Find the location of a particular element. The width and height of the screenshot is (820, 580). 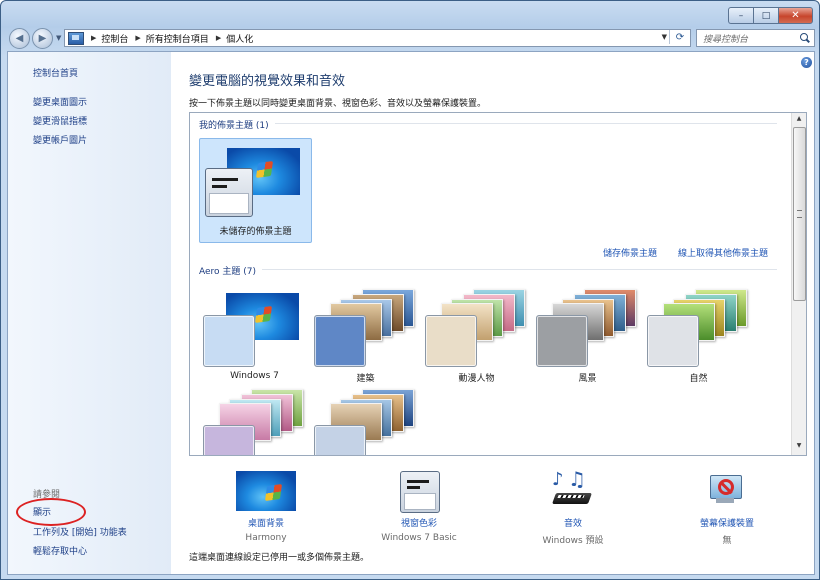

my-themes-heading: 我的佈景主題 (1) is located at coordinates (234, 126).